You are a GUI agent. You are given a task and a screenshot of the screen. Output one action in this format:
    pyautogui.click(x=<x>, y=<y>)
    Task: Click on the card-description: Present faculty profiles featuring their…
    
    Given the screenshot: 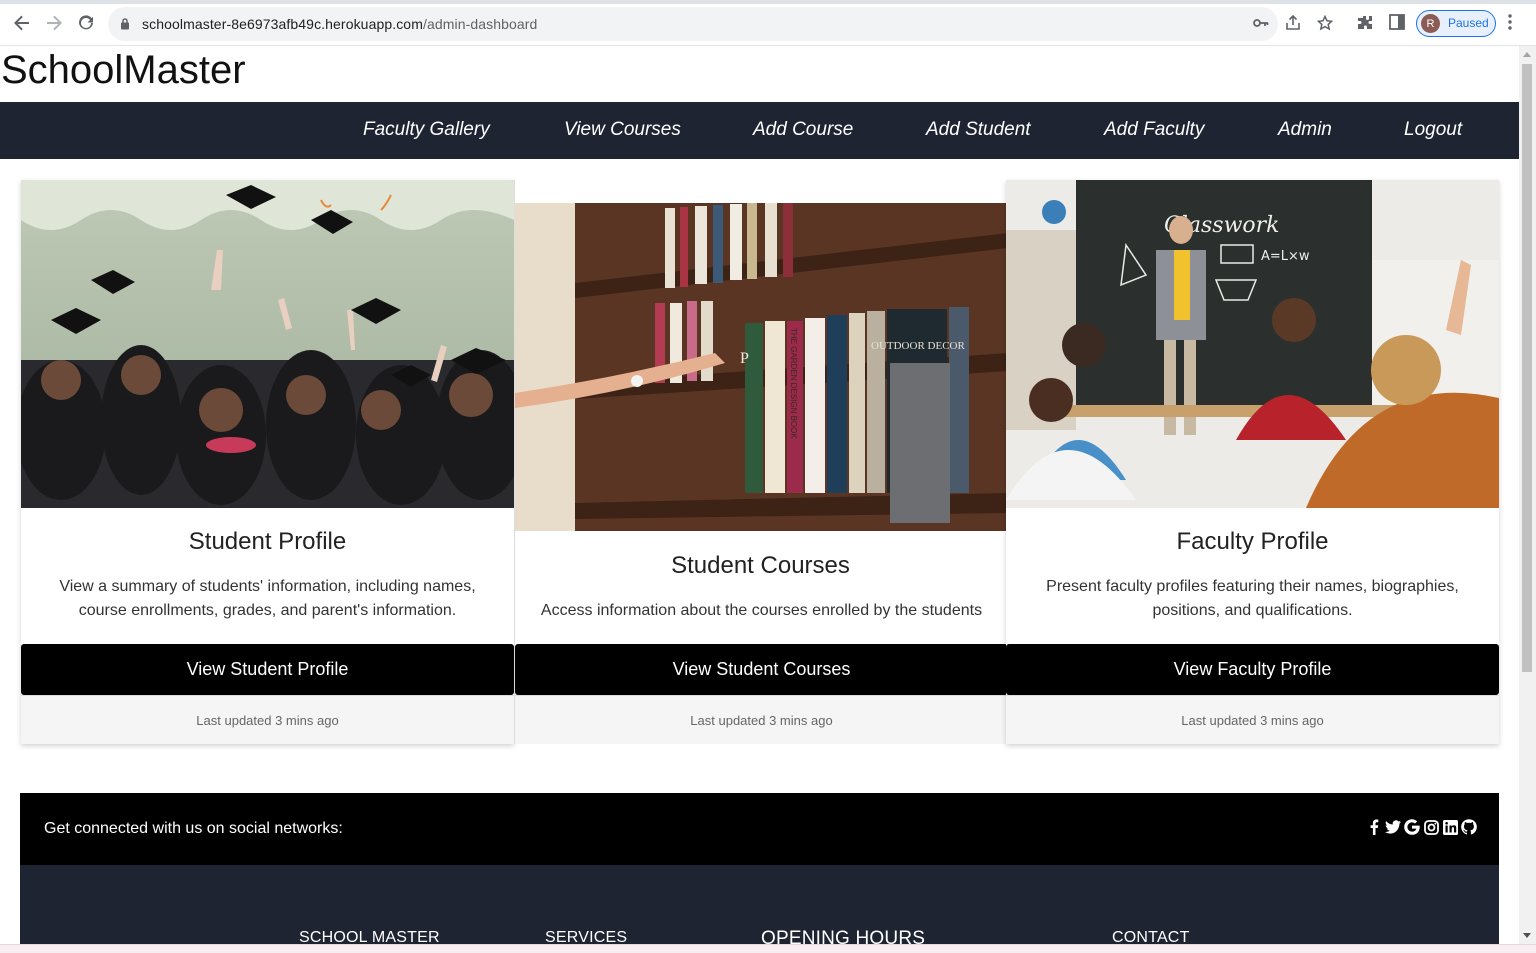 What is the action you would take?
    pyautogui.click(x=1252, y=598)
    